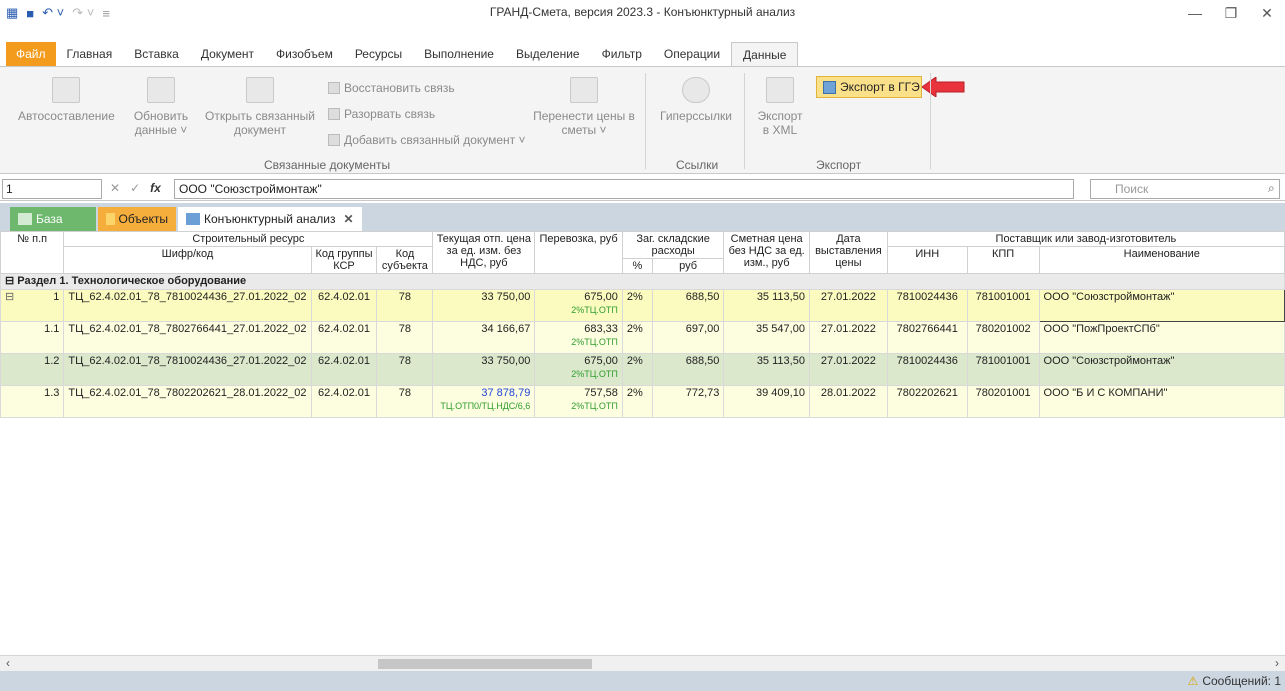 The width and height of the screenshot is (1285, 691). Describe the element at coordinates (348, 219) in the screenshot. I see `close-tab-icon: ✕` at that location.